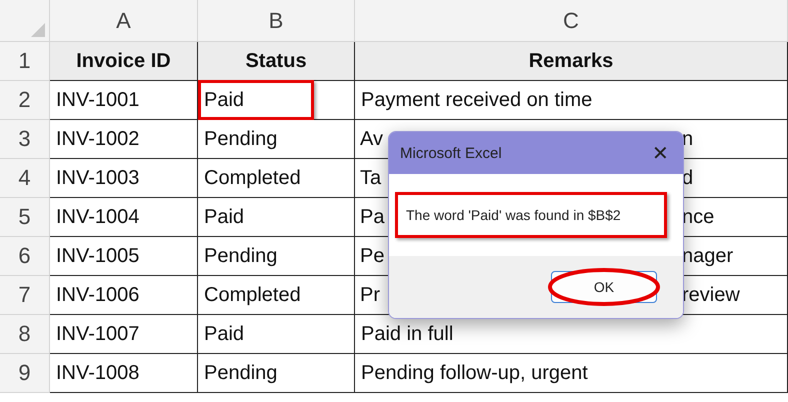 The image size is (788, 402). I want to click on table-cell: Pending follow-up, urgent, so click(571, 373).